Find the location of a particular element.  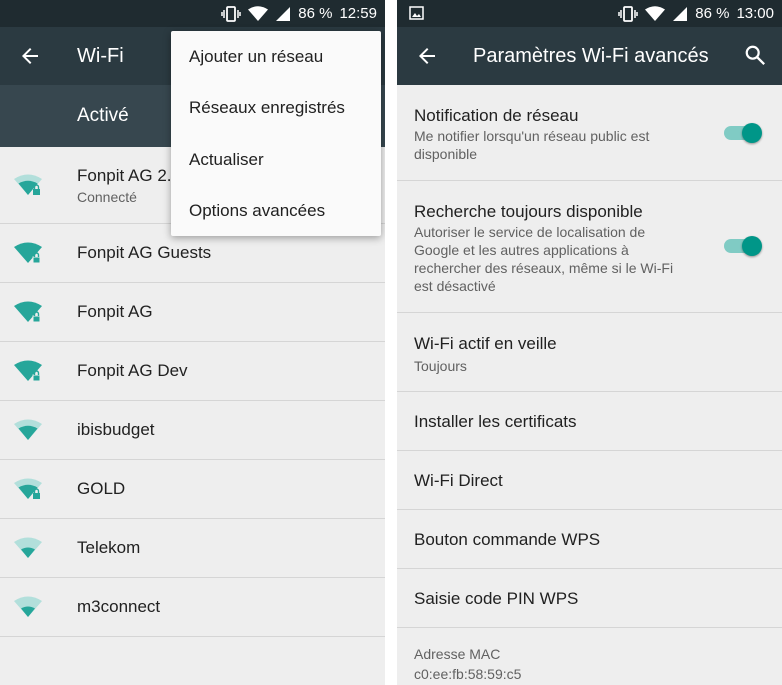

setting-wifi-direct: Wi-Fi Direct is located at coordinates (589, 480).